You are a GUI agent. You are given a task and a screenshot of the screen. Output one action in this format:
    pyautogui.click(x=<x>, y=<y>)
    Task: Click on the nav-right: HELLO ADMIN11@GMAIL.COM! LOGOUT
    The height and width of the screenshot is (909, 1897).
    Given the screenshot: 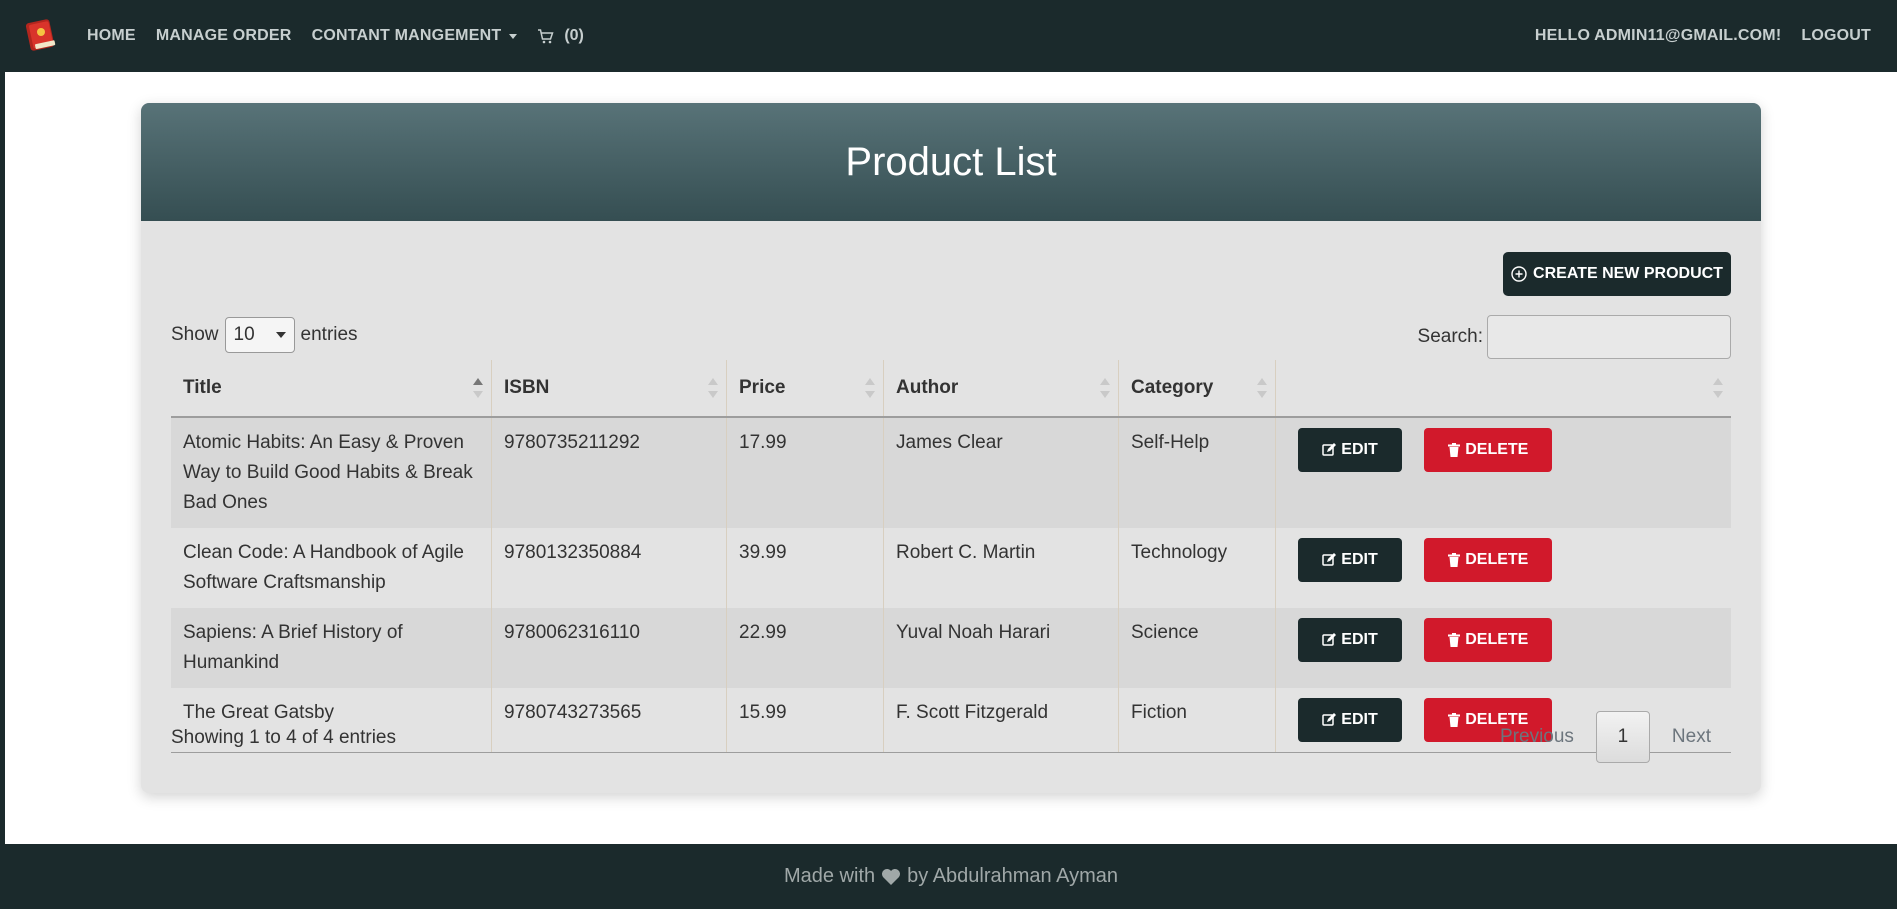 What is the action you would take?
    pyautogui.click(x=1706, y=36)
    